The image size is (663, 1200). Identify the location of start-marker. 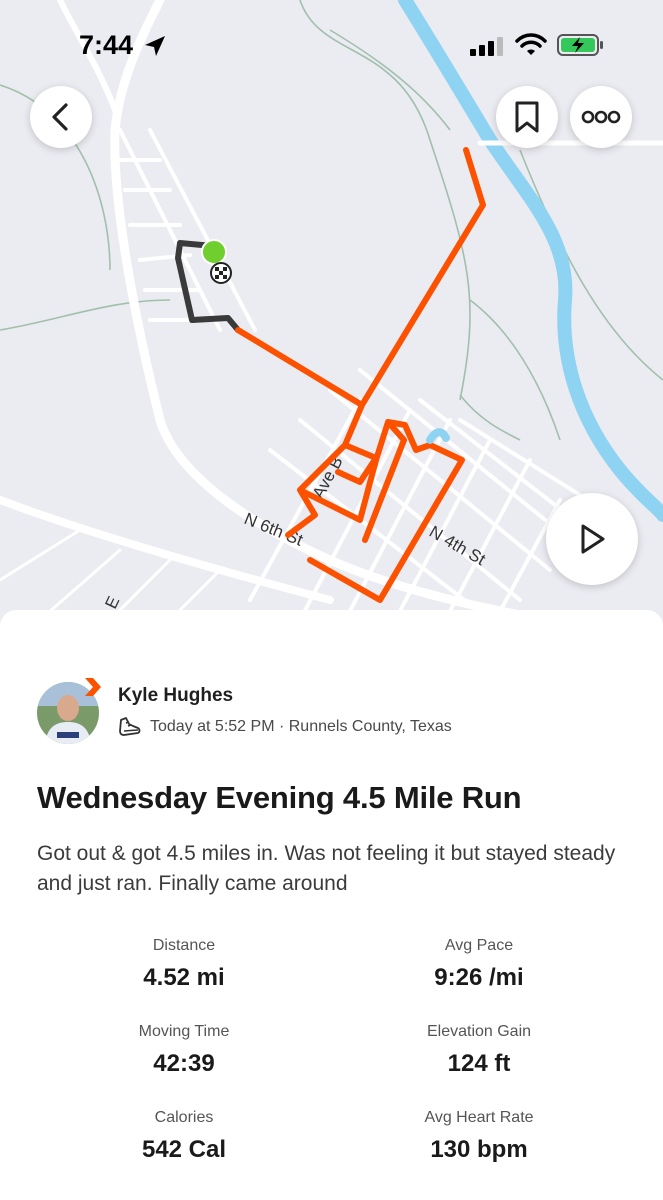
(214, 252).